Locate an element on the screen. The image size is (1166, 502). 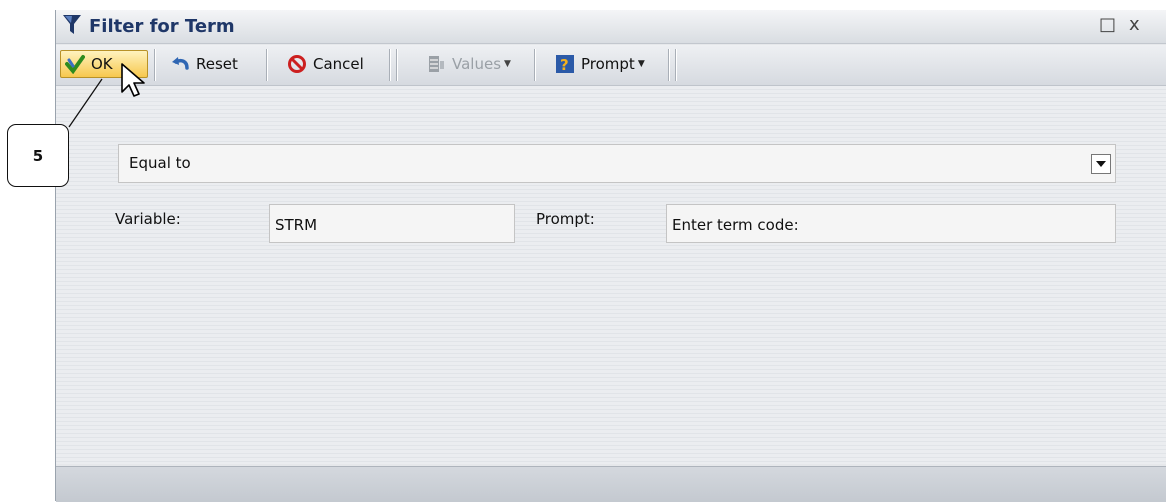
mouse-cursor-icon is located at coordinates (133, 80).